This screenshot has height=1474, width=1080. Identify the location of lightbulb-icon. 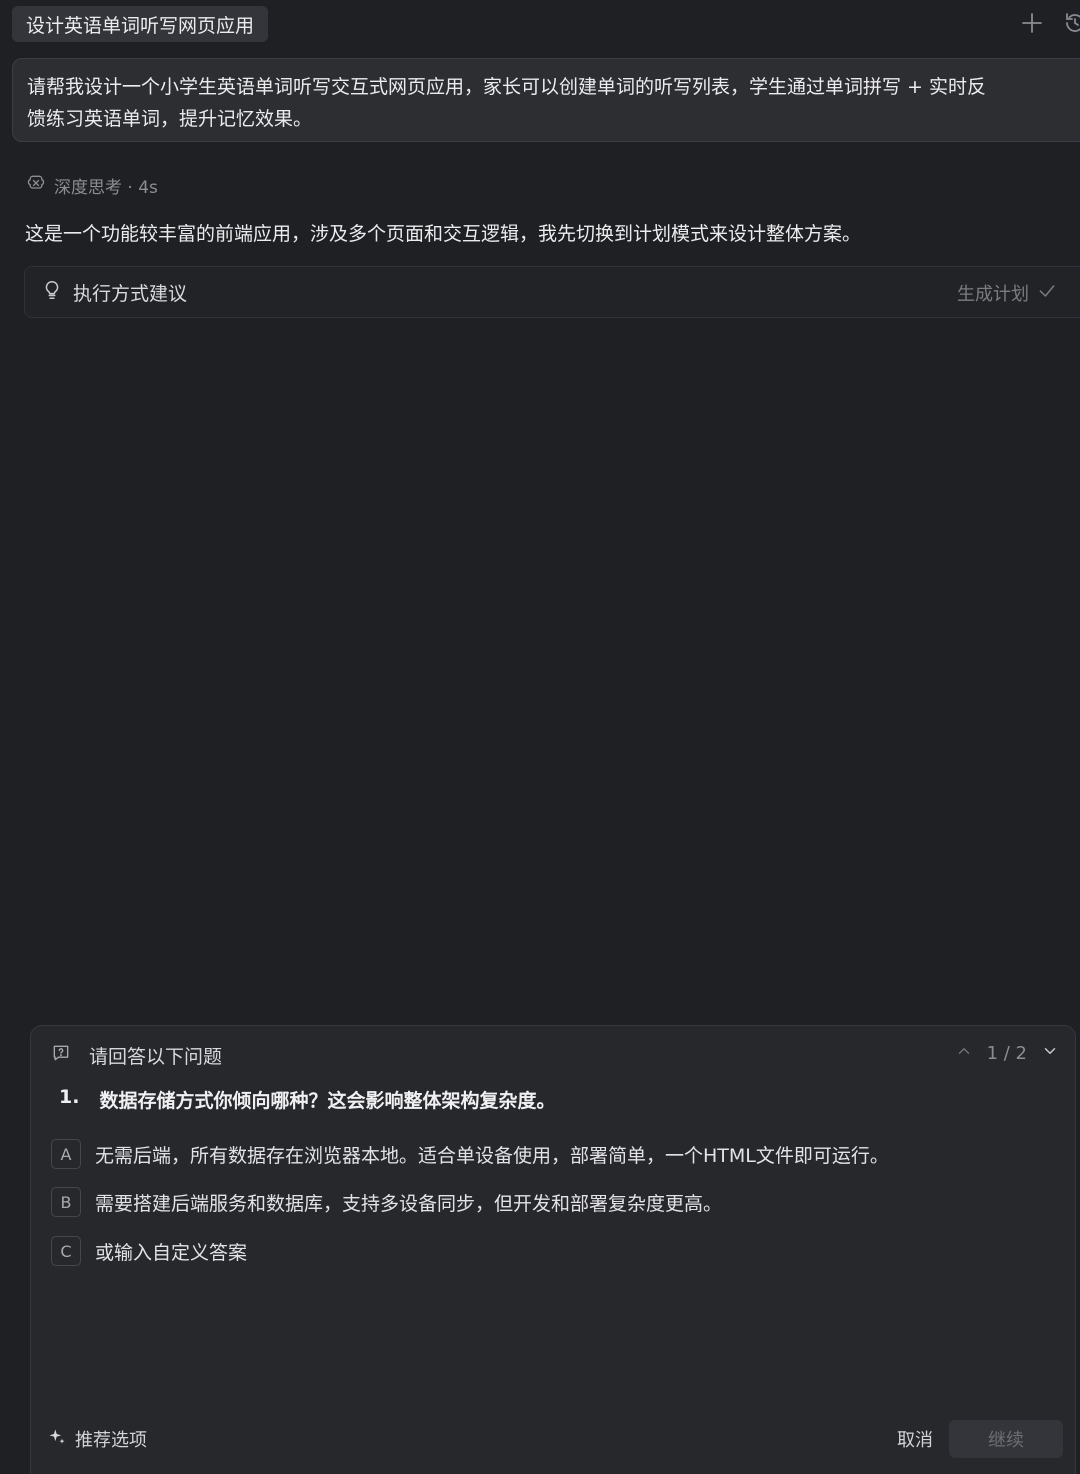
(52, 292).